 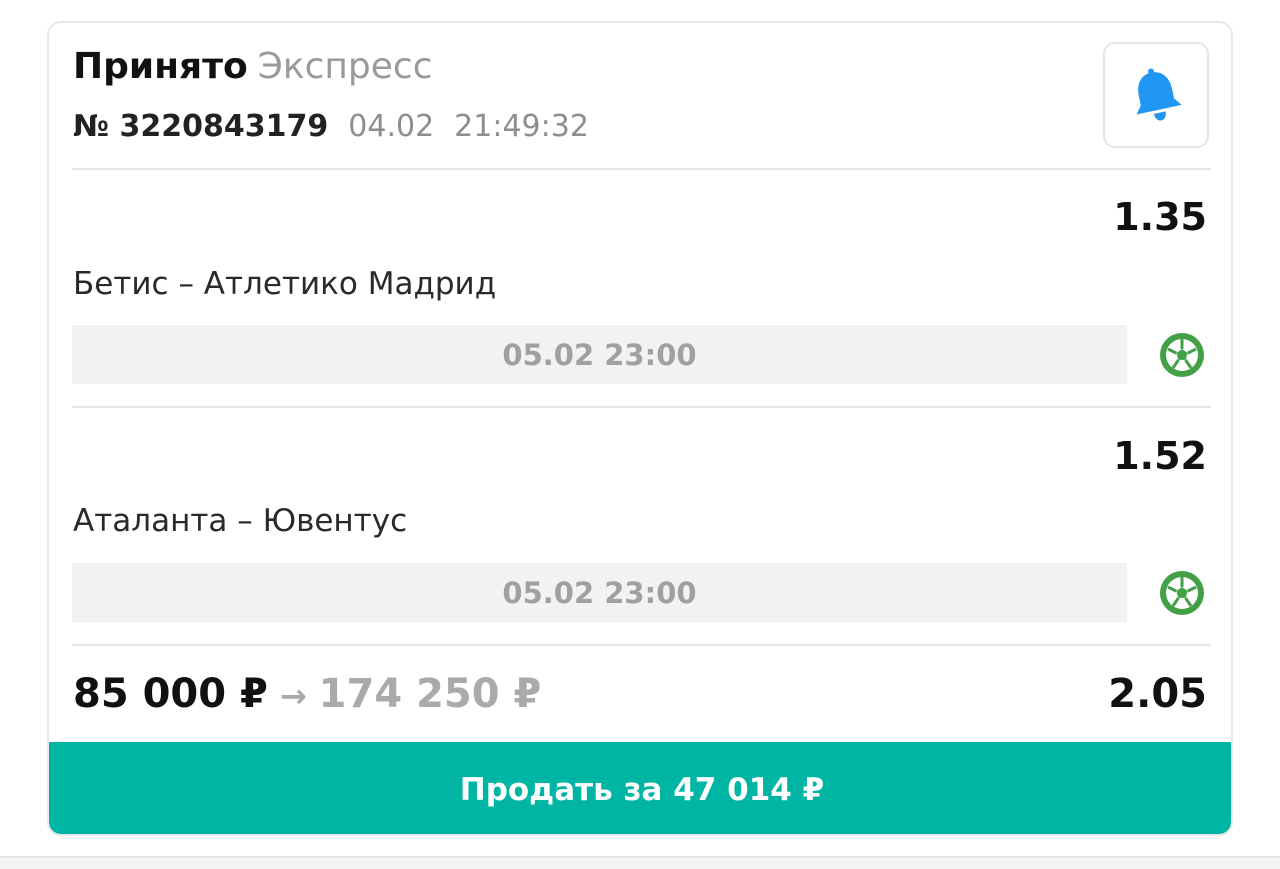 What do you see at coordinates (253, 67) in the screenshot?
I see `bet-header-title: Принято Экспресс` at bounding box center [253, 67].